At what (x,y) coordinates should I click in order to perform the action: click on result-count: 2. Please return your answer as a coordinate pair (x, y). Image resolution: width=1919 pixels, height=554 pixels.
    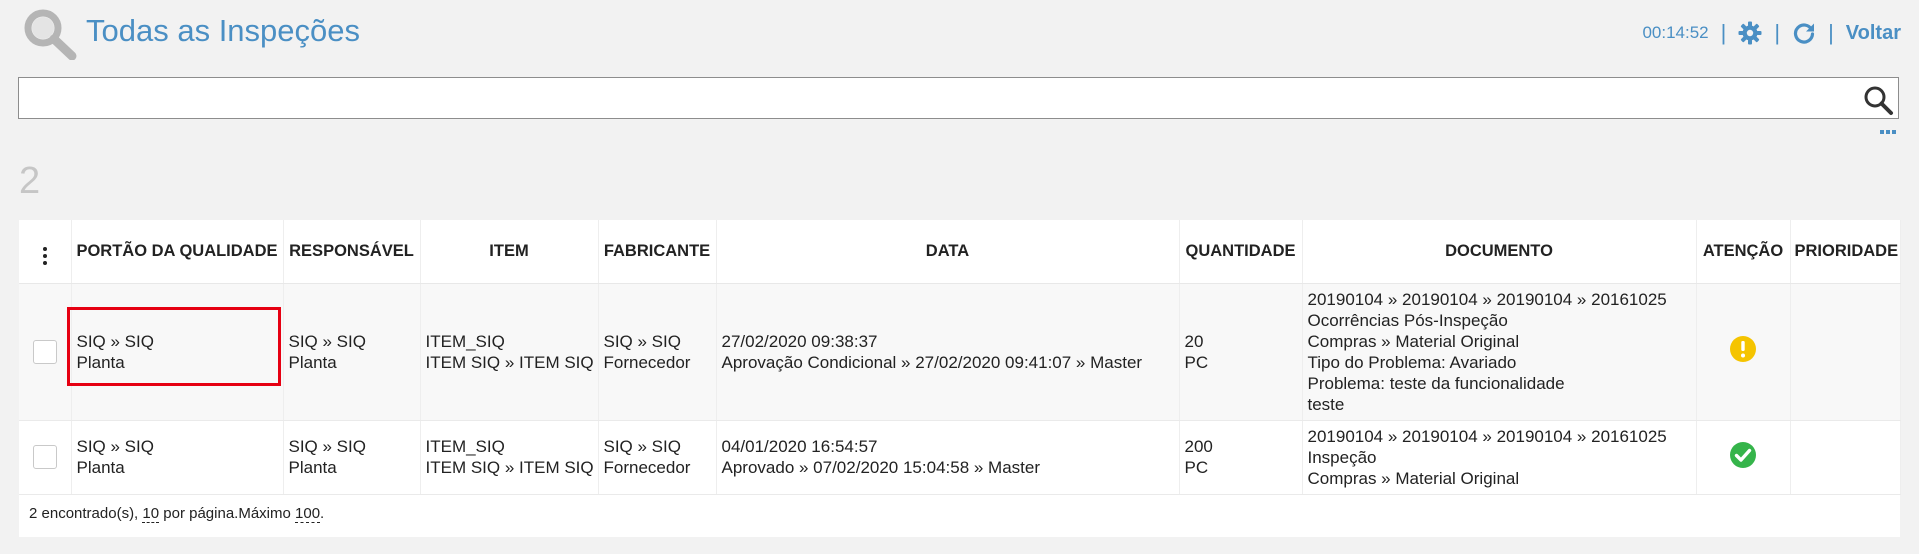
    Looking at the image, I should click on (30, 181).